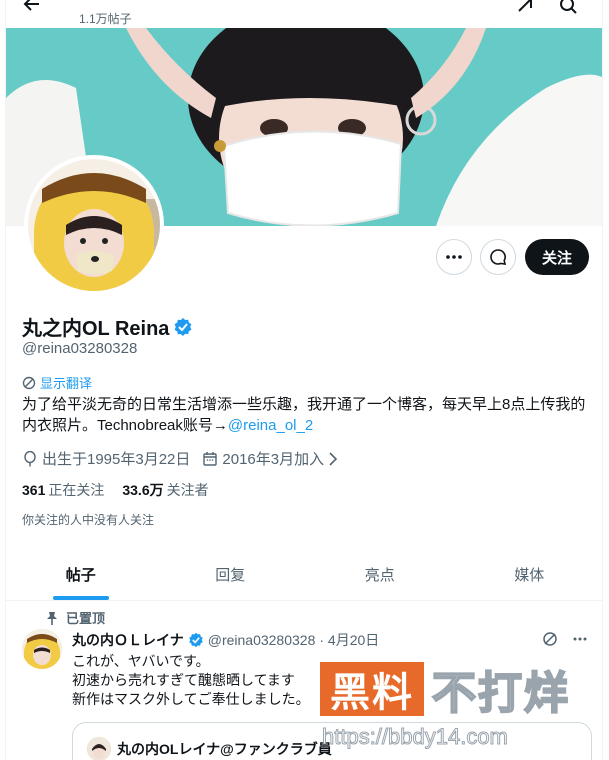 The image size is (609, 760). I want to click on watermark-url: https://bbdy14.com, so click(415, 737).